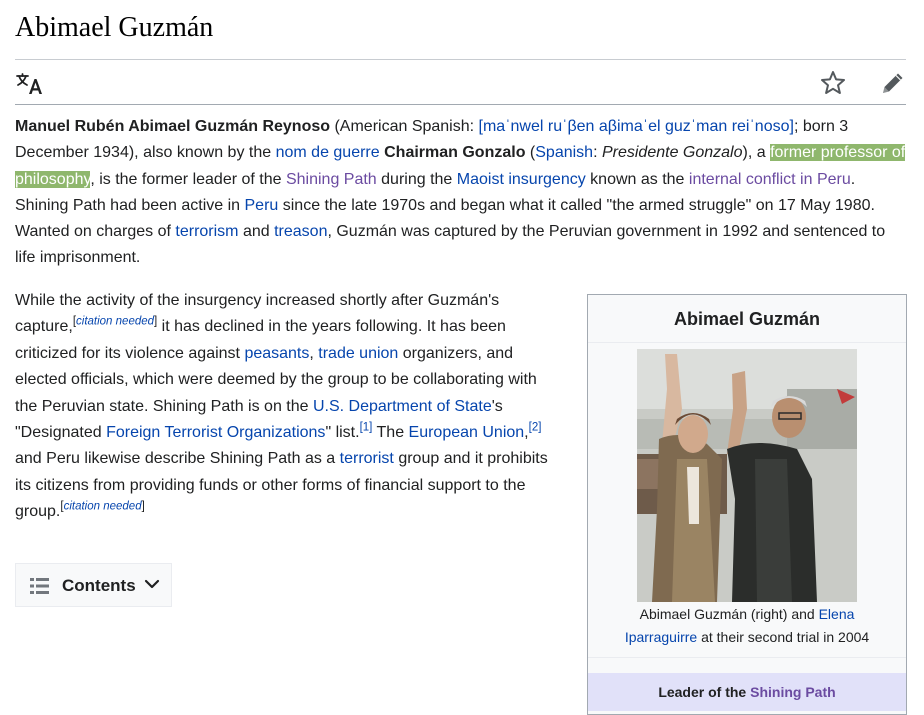 This screenshot has height=715, width=924. What do you see at coordinates (530, 153) in the screenshot?
I see `lead-text: (` at bounding box center [530, 153].